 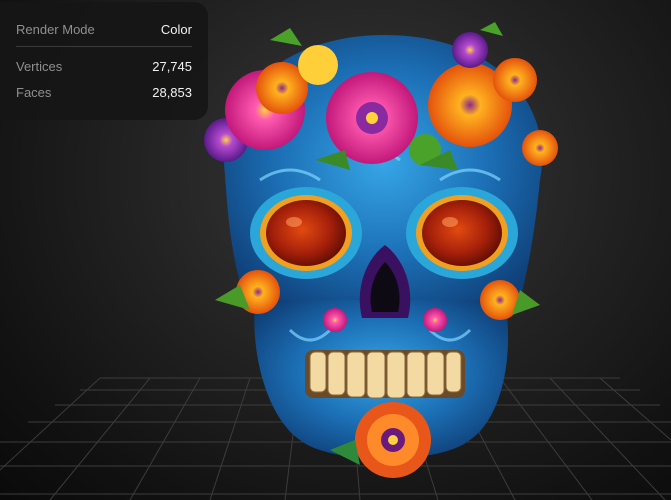 I want to click on faces-label: Faces, so click(x=34, y=92).